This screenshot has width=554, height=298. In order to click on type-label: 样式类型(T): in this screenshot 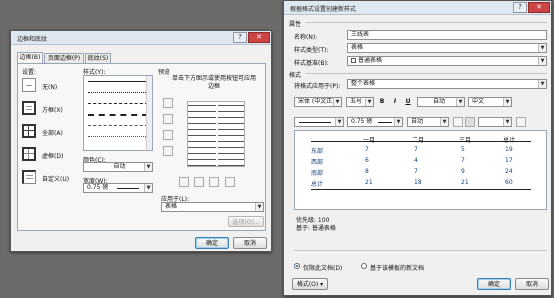, I will do `click(311, 50)`.